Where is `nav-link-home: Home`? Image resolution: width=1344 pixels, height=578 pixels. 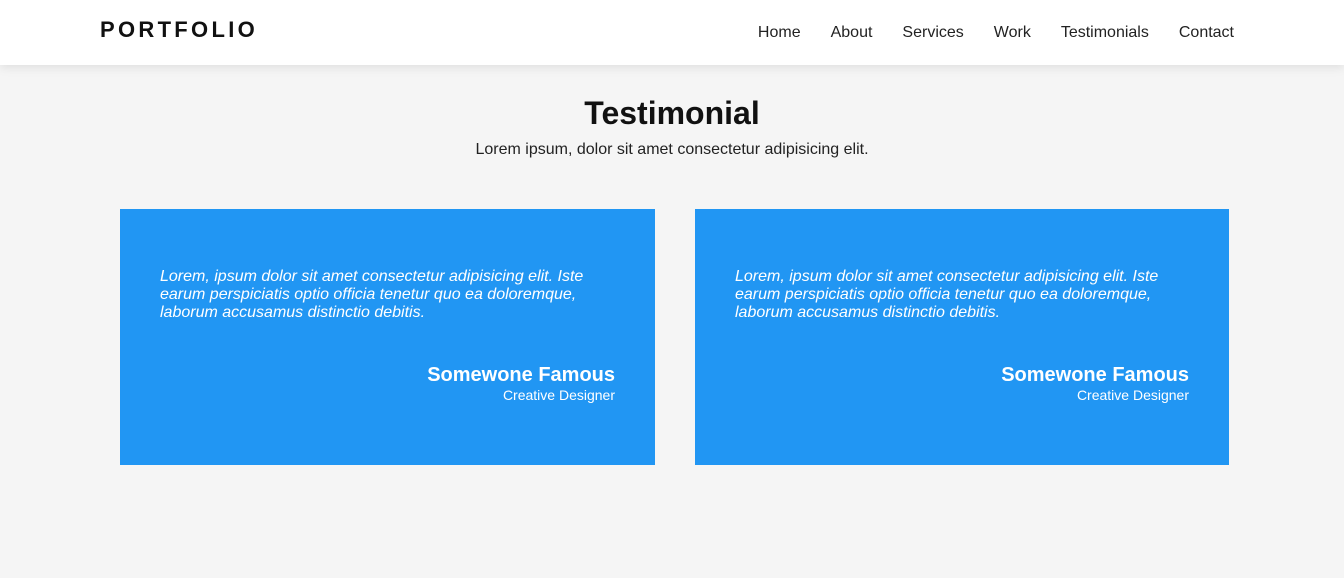 nav-link-home: Home is located at coordinates (779, 33).